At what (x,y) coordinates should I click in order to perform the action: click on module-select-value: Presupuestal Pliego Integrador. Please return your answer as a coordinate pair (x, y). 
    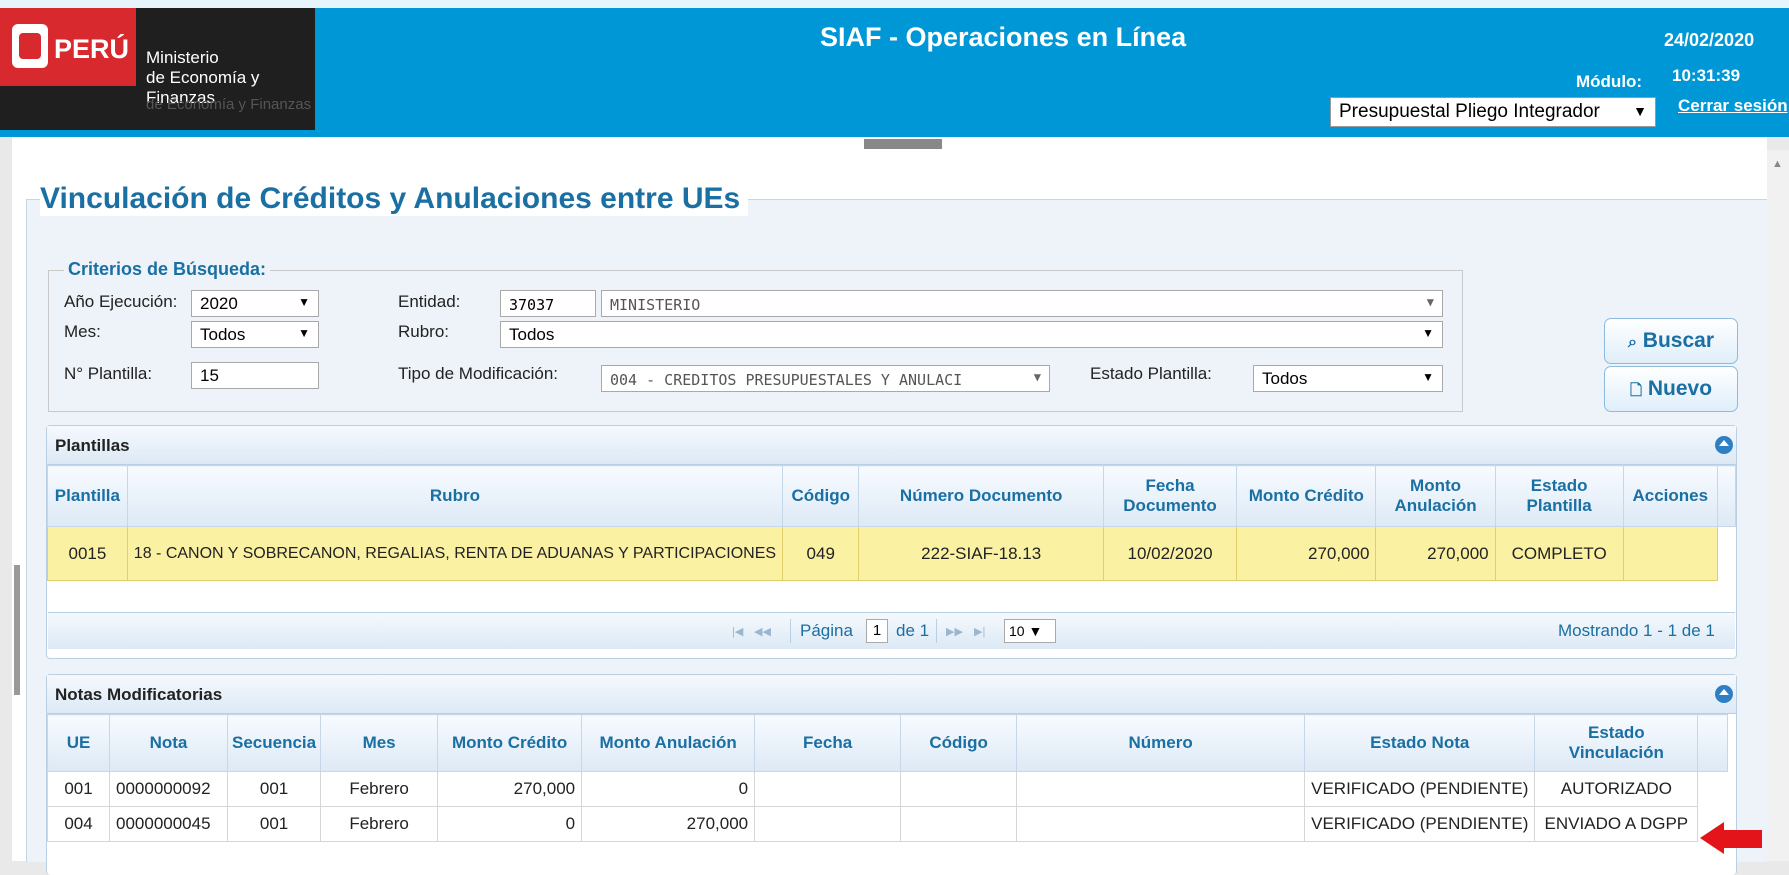
    Looking at the image, I should click on (1469, 111).